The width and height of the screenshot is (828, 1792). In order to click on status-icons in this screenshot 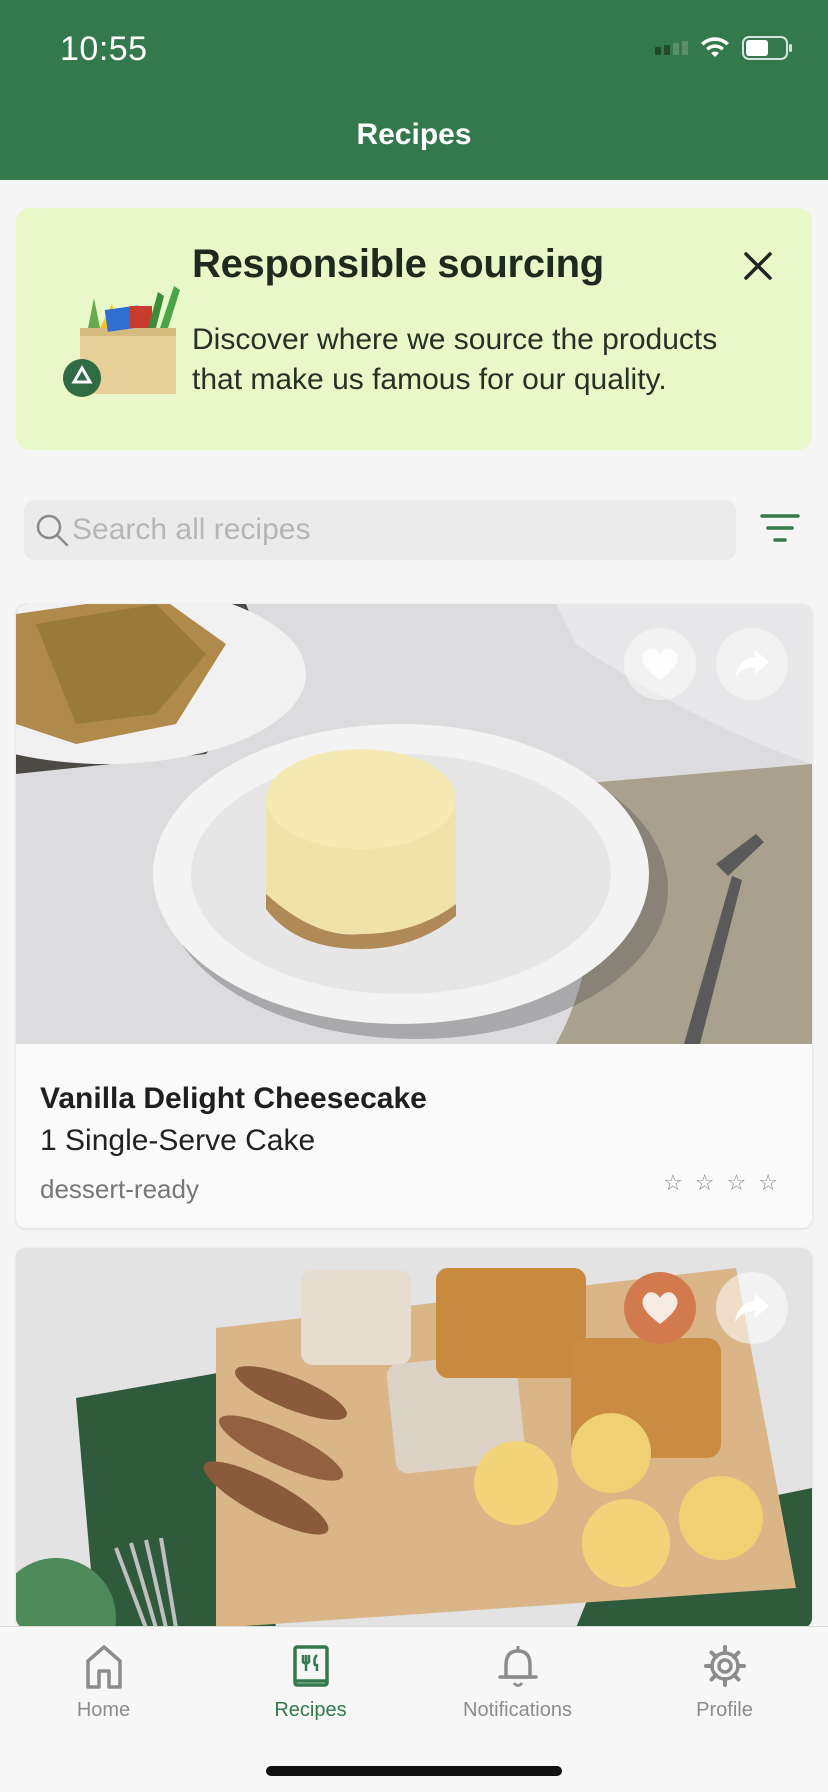, I will do `click(724, 48)`.